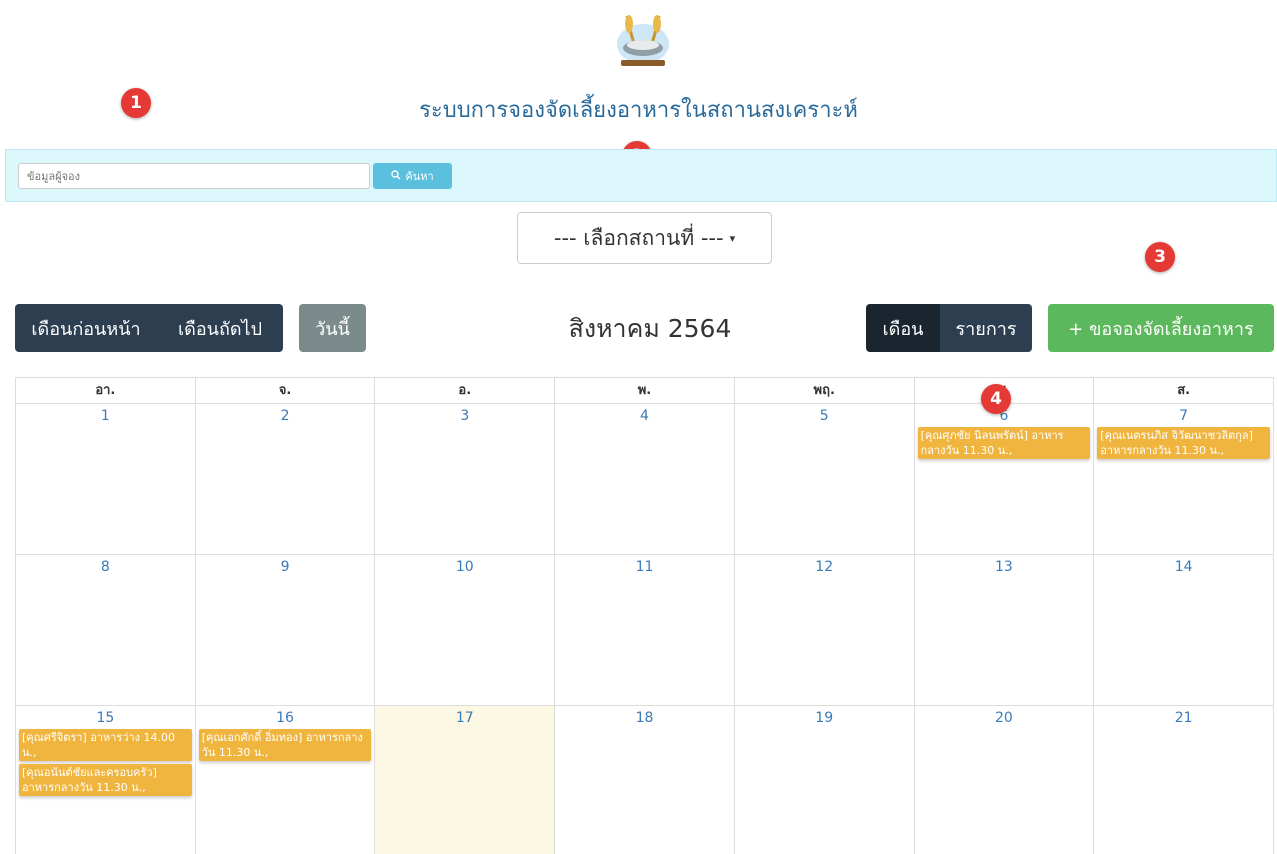 The image size is (1277, 854). I want to click on day-number-link: 7, so click(1183, 416).